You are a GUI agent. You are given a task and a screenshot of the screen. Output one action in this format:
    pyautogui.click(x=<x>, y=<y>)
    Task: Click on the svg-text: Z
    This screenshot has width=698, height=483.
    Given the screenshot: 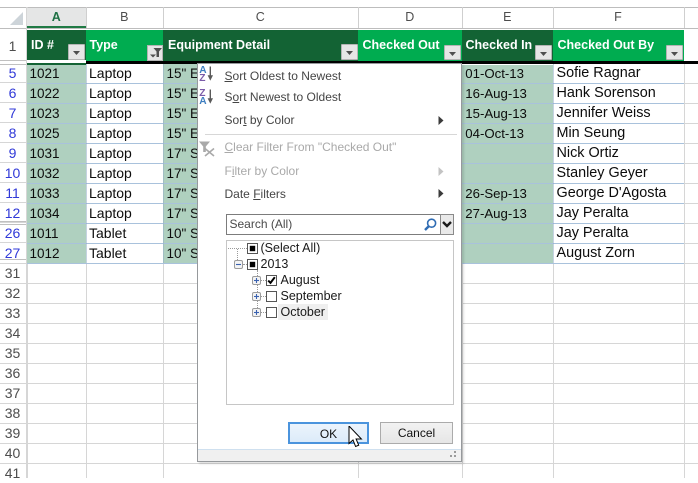 What is the action you would take?
    pyautogui.click(x=202, y=77)
    